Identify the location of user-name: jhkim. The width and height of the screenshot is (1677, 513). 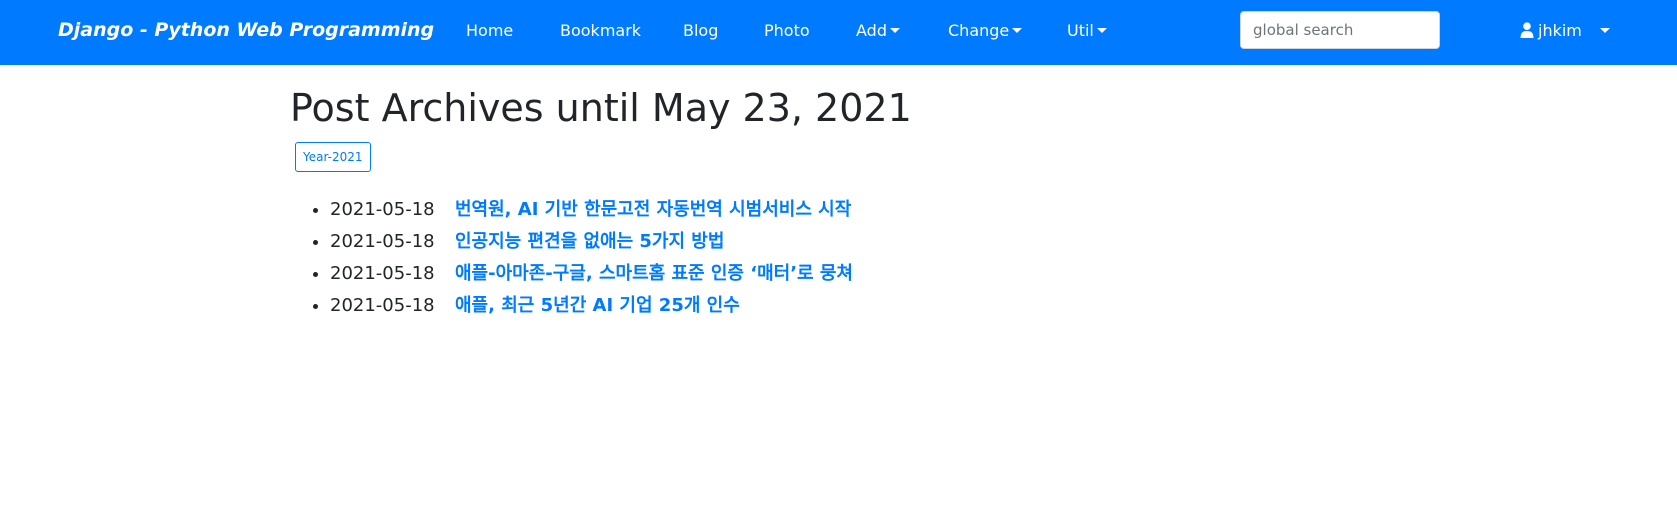
(1560, 30).